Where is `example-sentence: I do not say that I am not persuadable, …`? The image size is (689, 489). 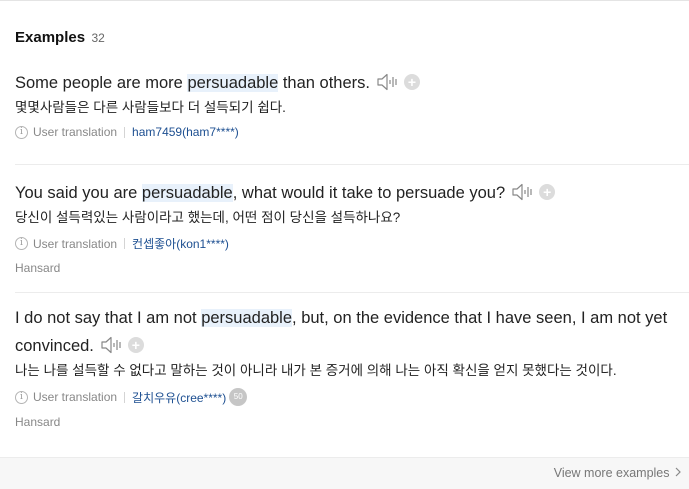
example-sentence: I do not say that I am not persuadable, … is located at coordinates (341, 332).